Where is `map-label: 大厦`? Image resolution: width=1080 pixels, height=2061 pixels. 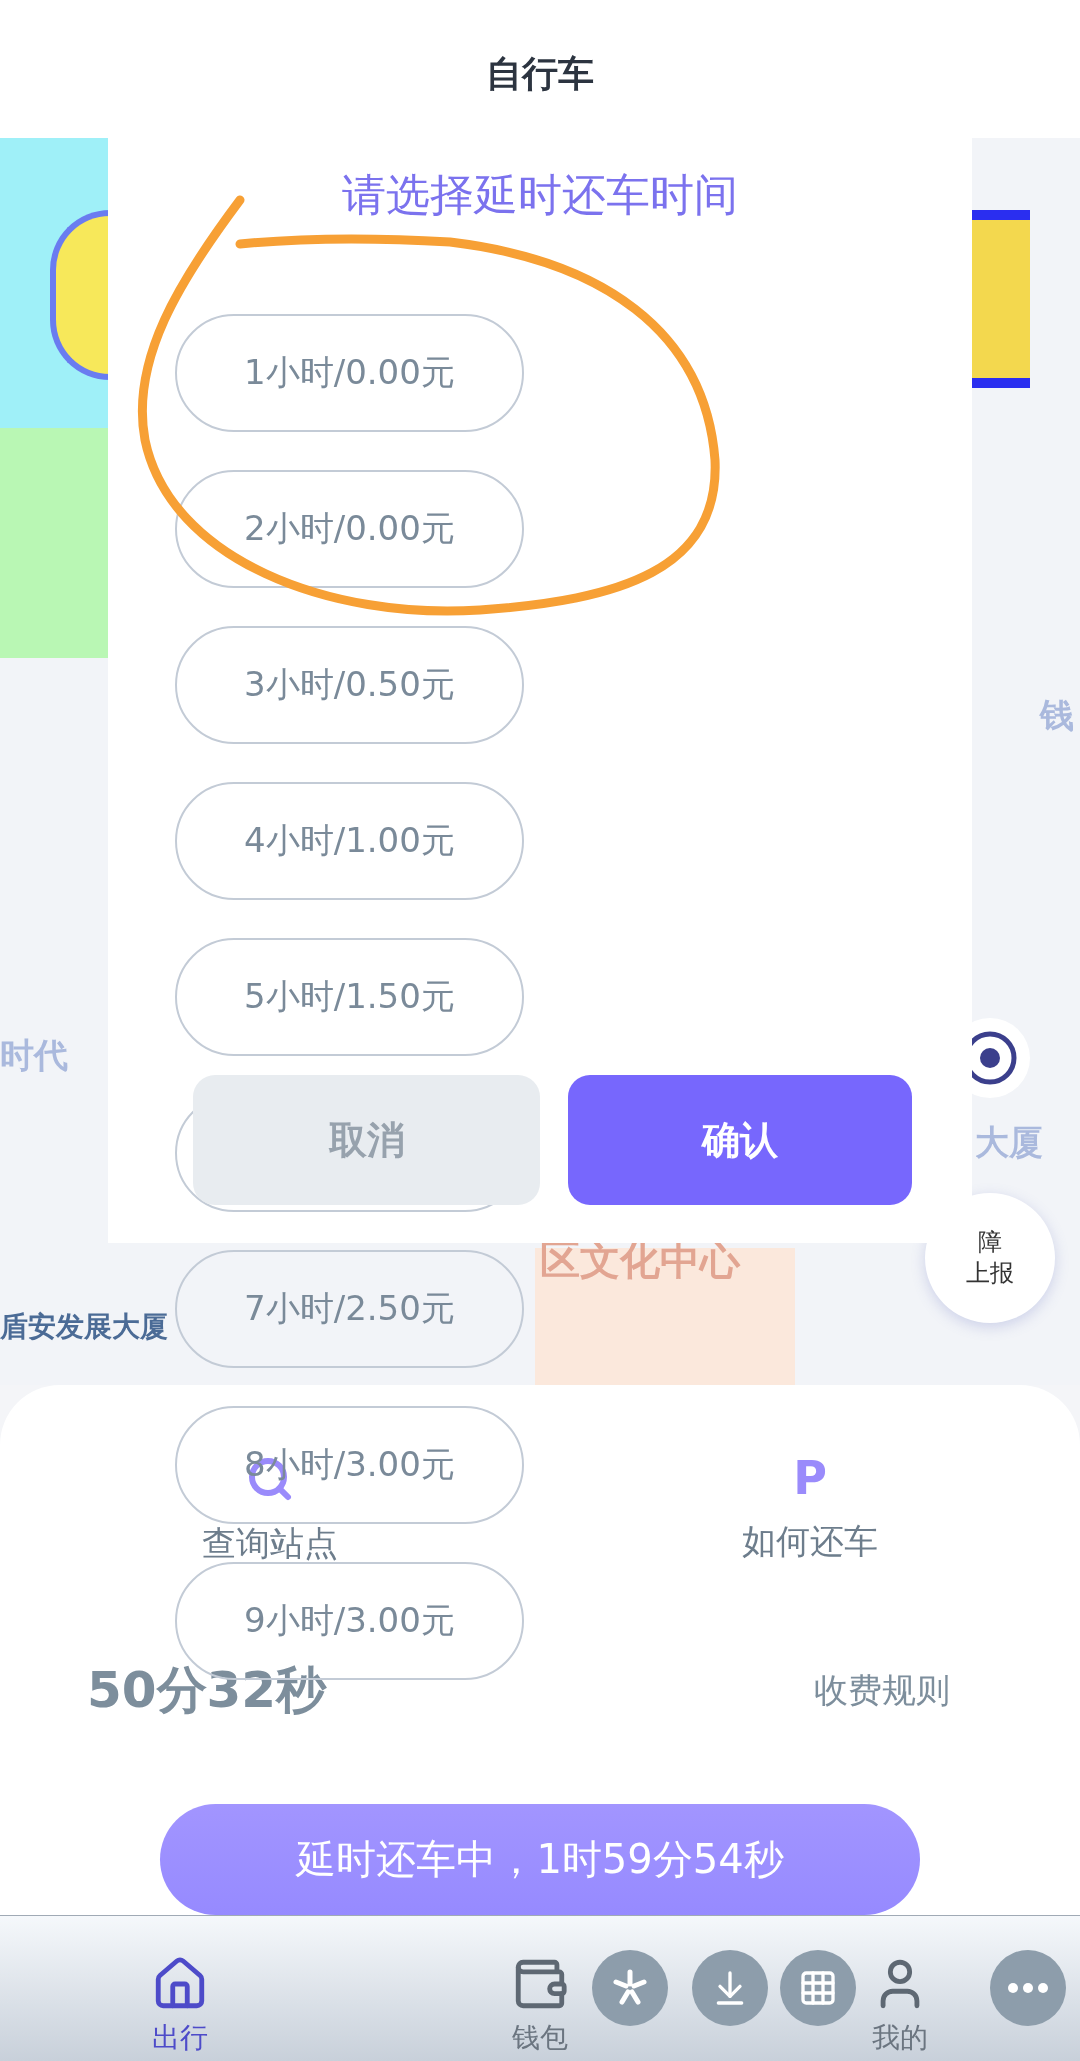
map-label: 大厦 is located at coordinates (1009, 1142).